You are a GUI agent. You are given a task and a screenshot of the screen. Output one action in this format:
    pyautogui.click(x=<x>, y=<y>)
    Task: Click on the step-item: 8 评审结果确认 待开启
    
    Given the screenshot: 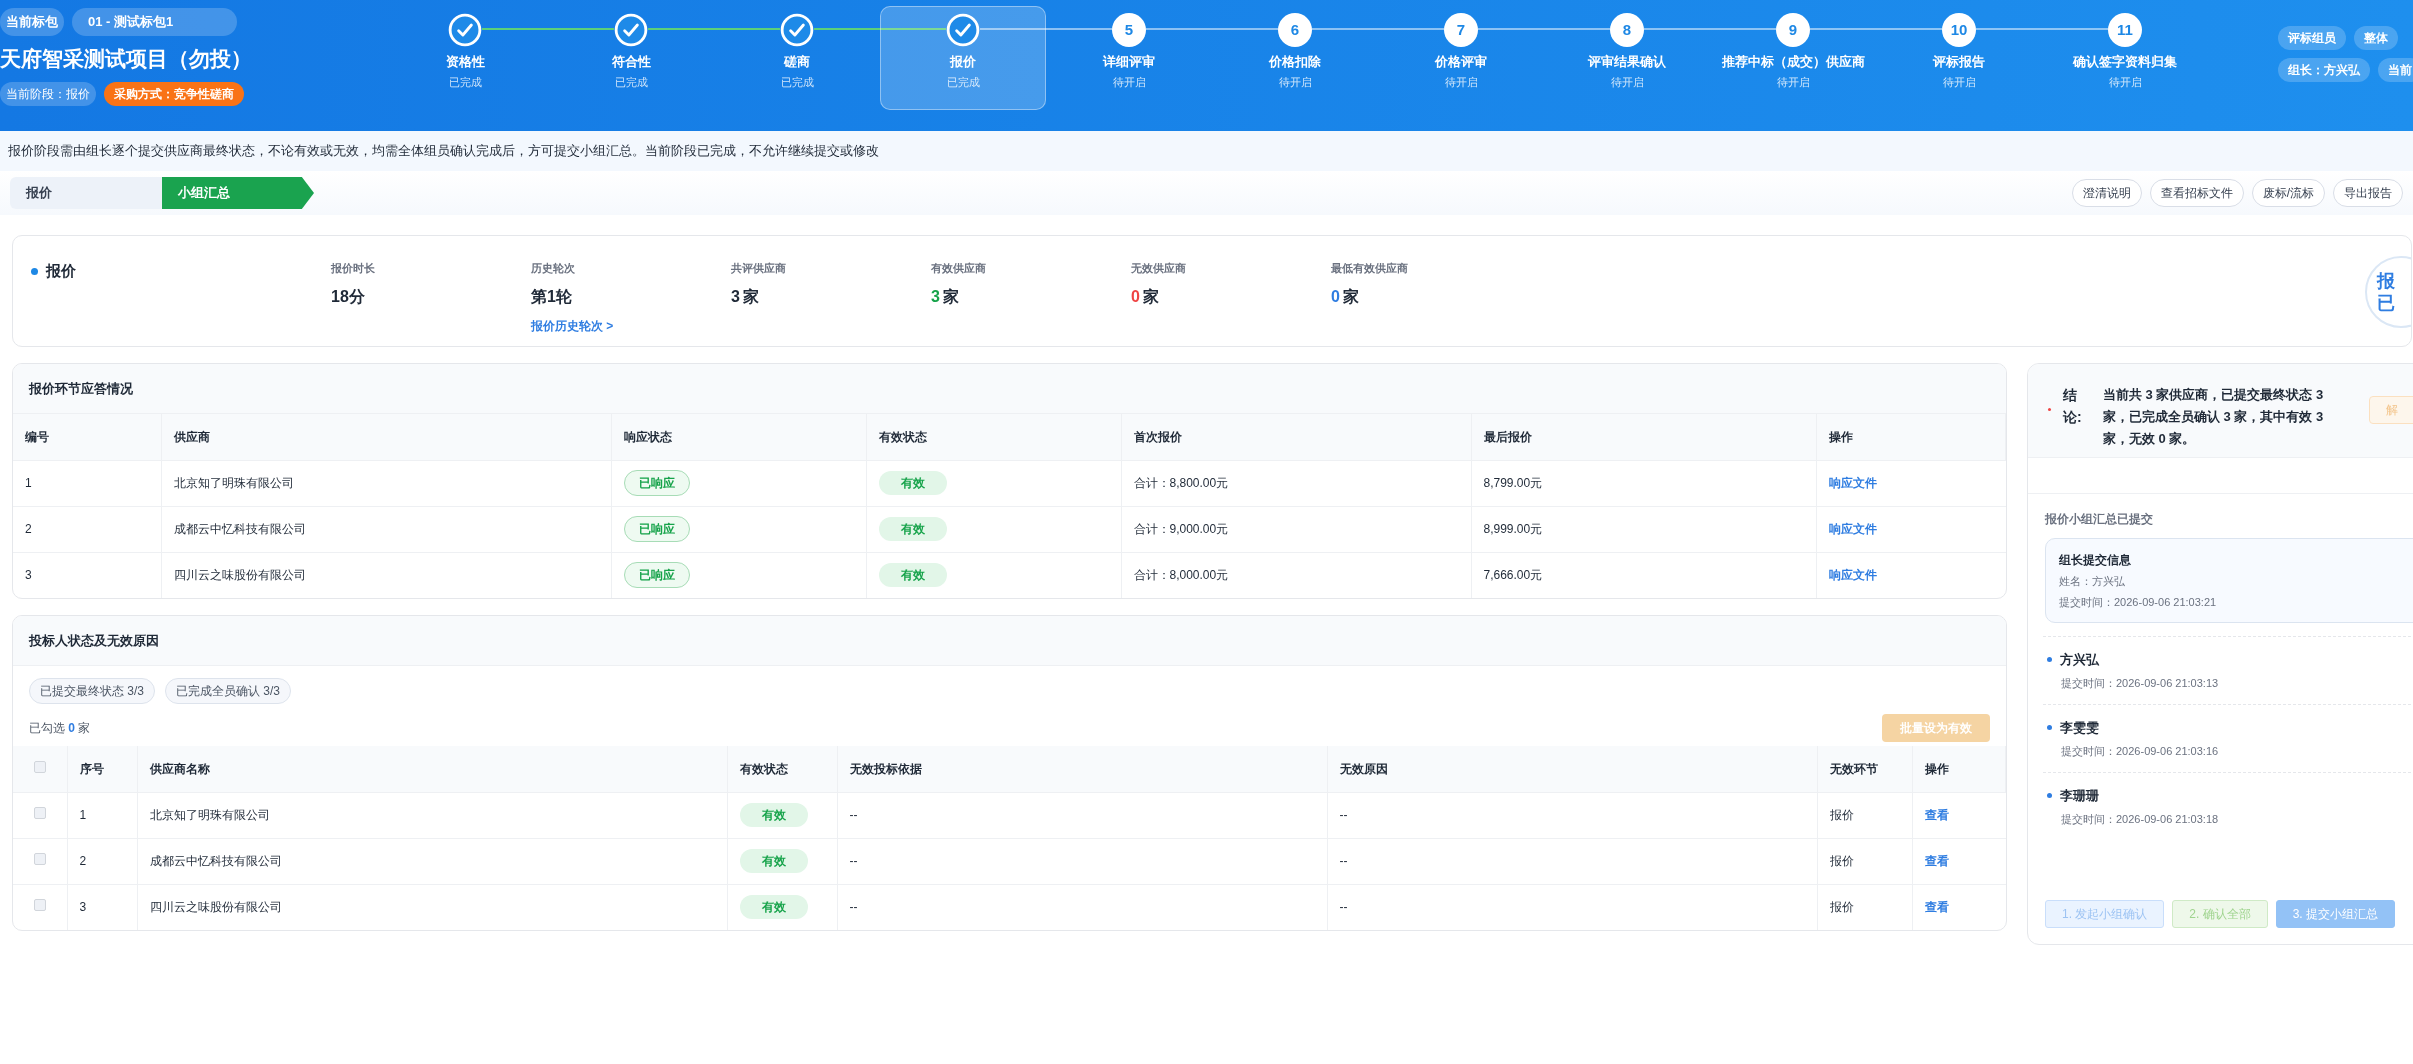 What is the action you would take?
    pyautogui.click(x=1627, y=58)
    